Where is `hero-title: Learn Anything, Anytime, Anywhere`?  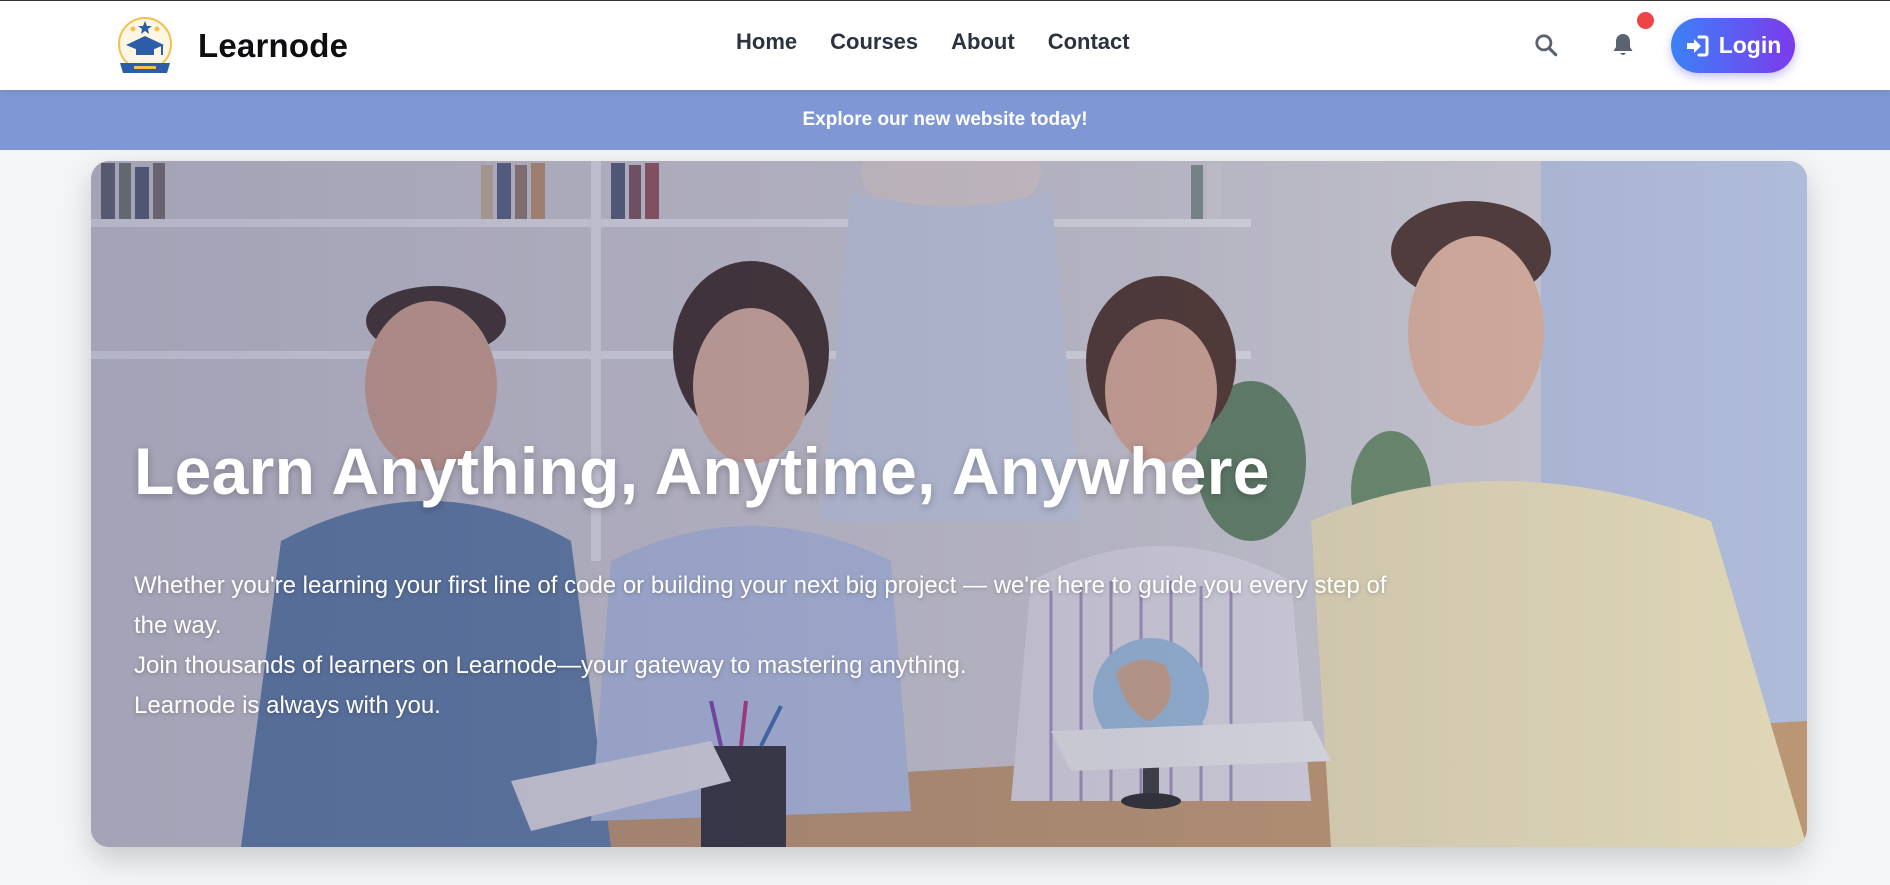
hero-title: Learn Anything, Anytime, Anywhere is located at coordinates (702, 471).